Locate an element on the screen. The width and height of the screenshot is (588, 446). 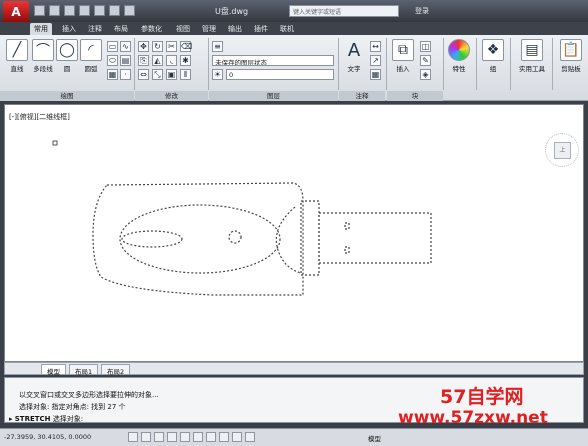
spline-icon: ∿ is located at coordinates (125, 46).